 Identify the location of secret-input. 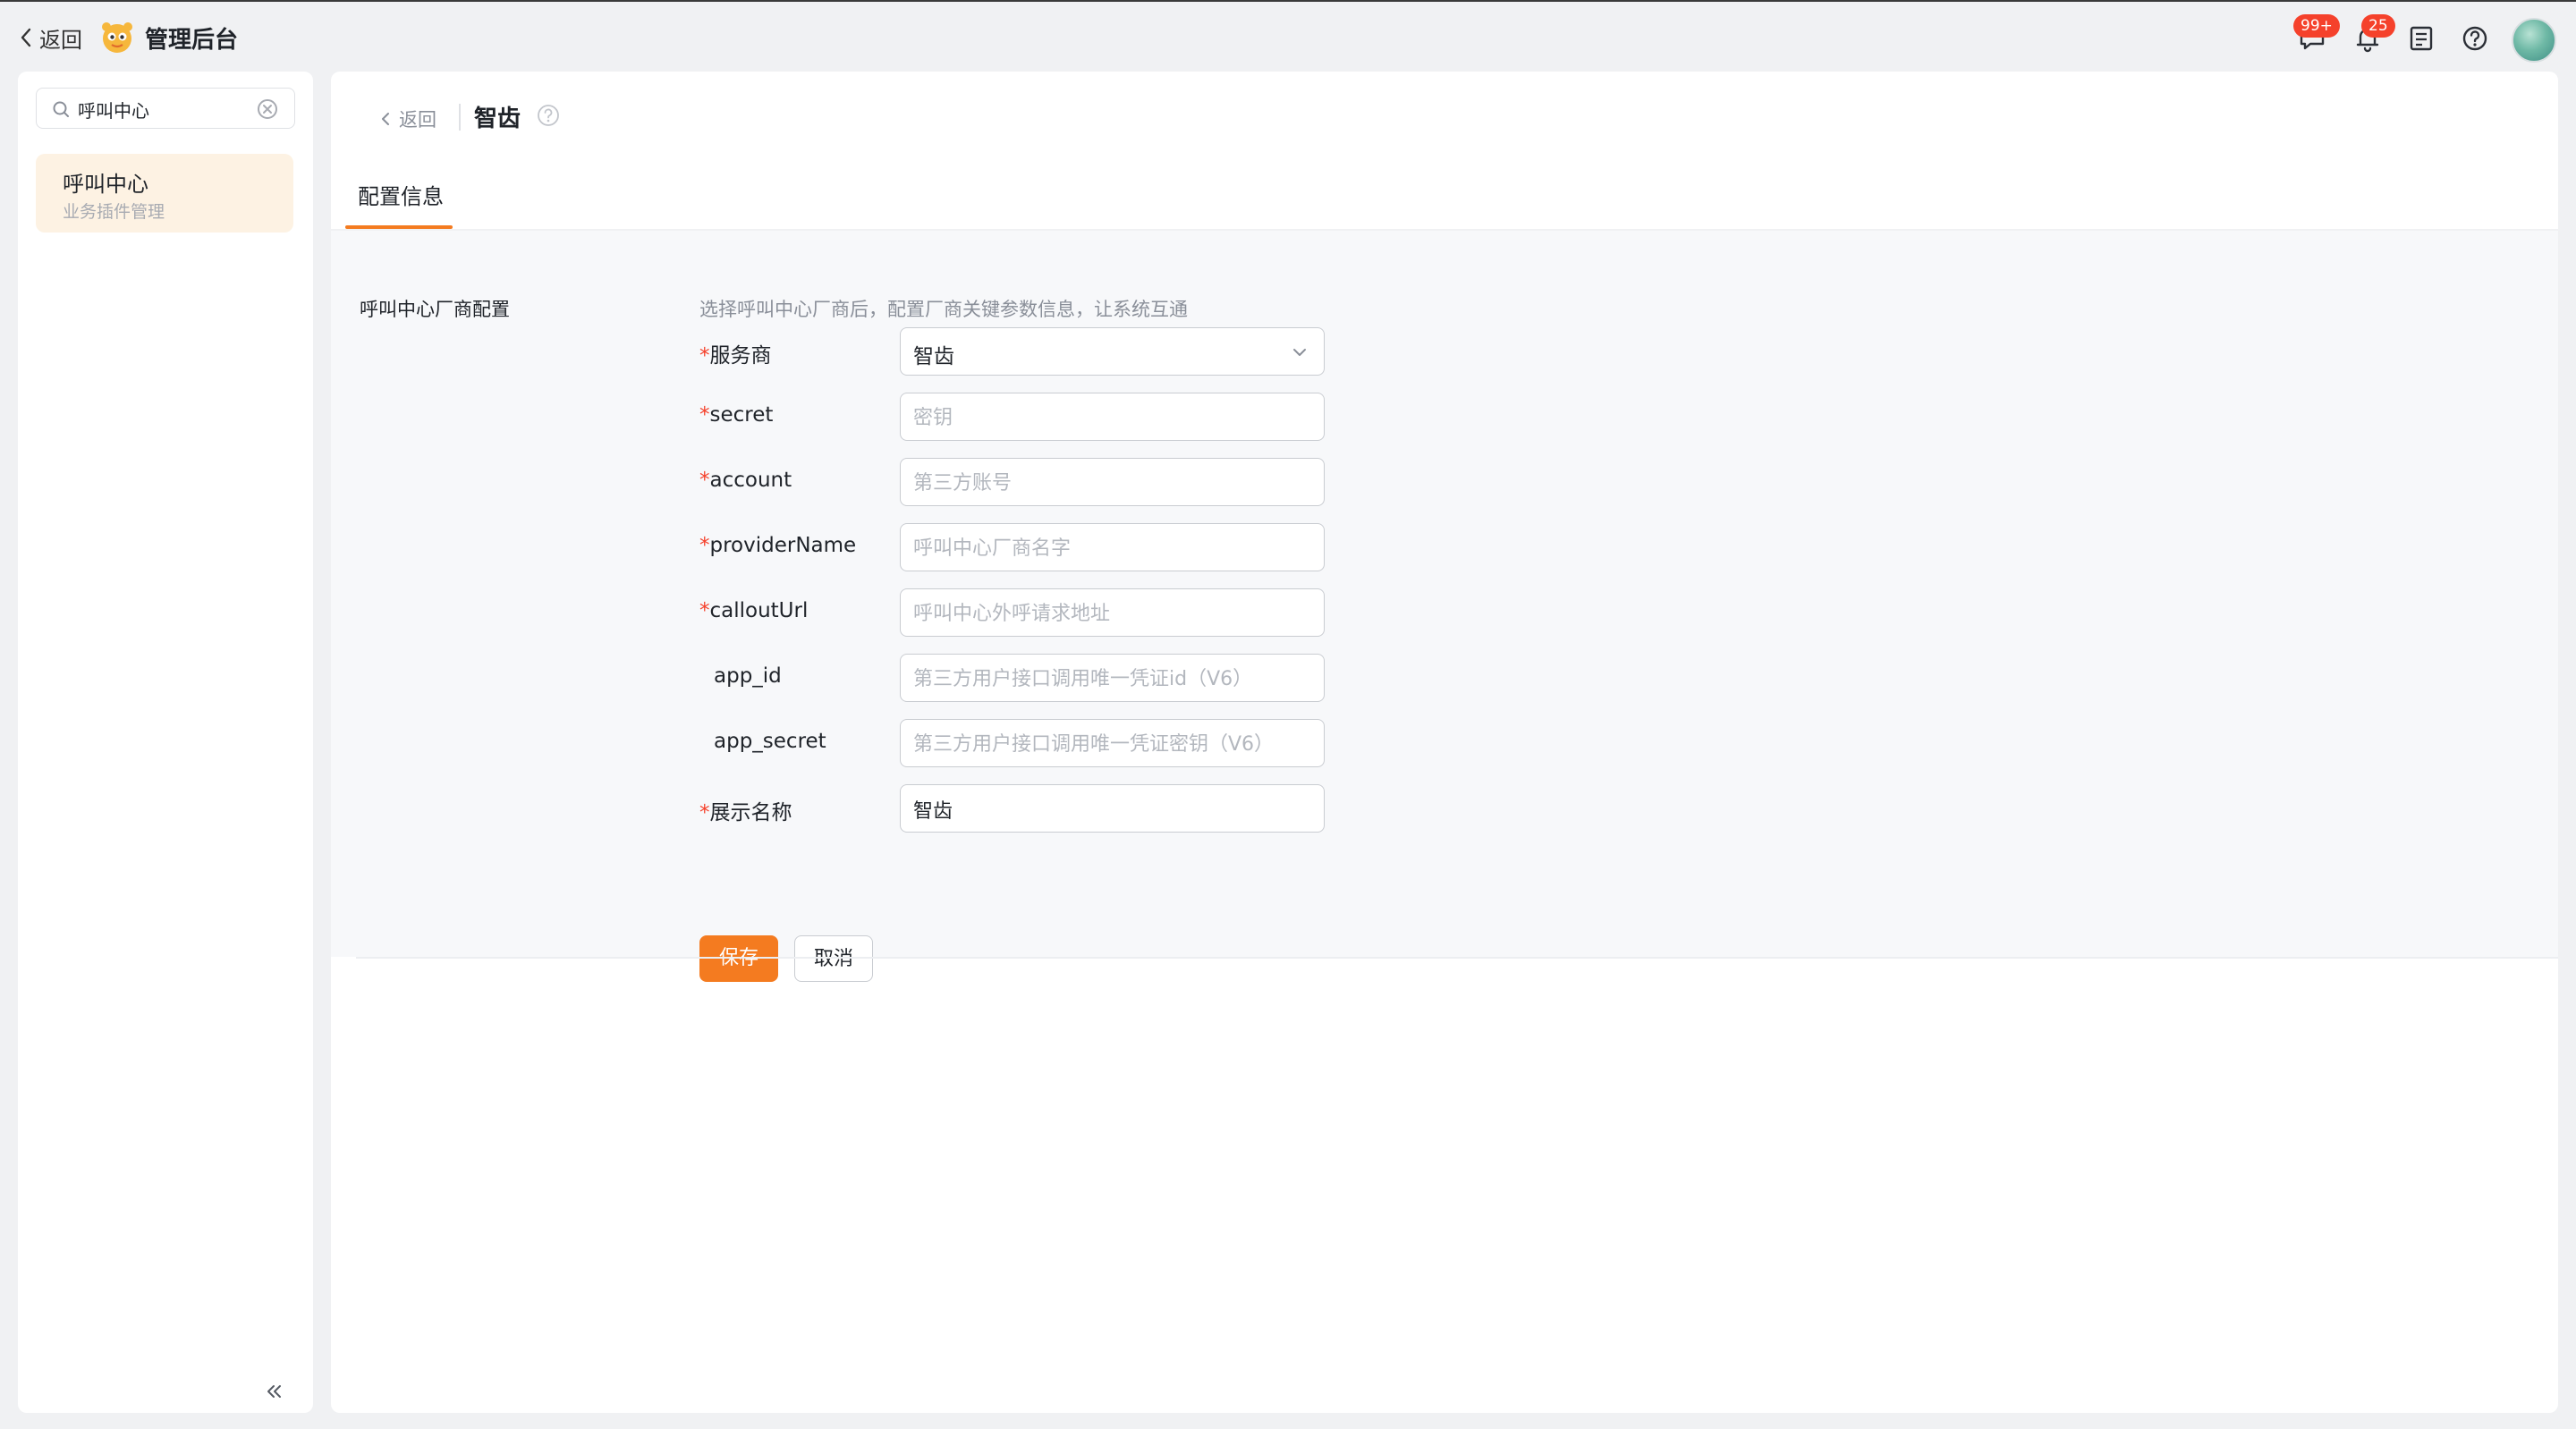
(1110, 417).